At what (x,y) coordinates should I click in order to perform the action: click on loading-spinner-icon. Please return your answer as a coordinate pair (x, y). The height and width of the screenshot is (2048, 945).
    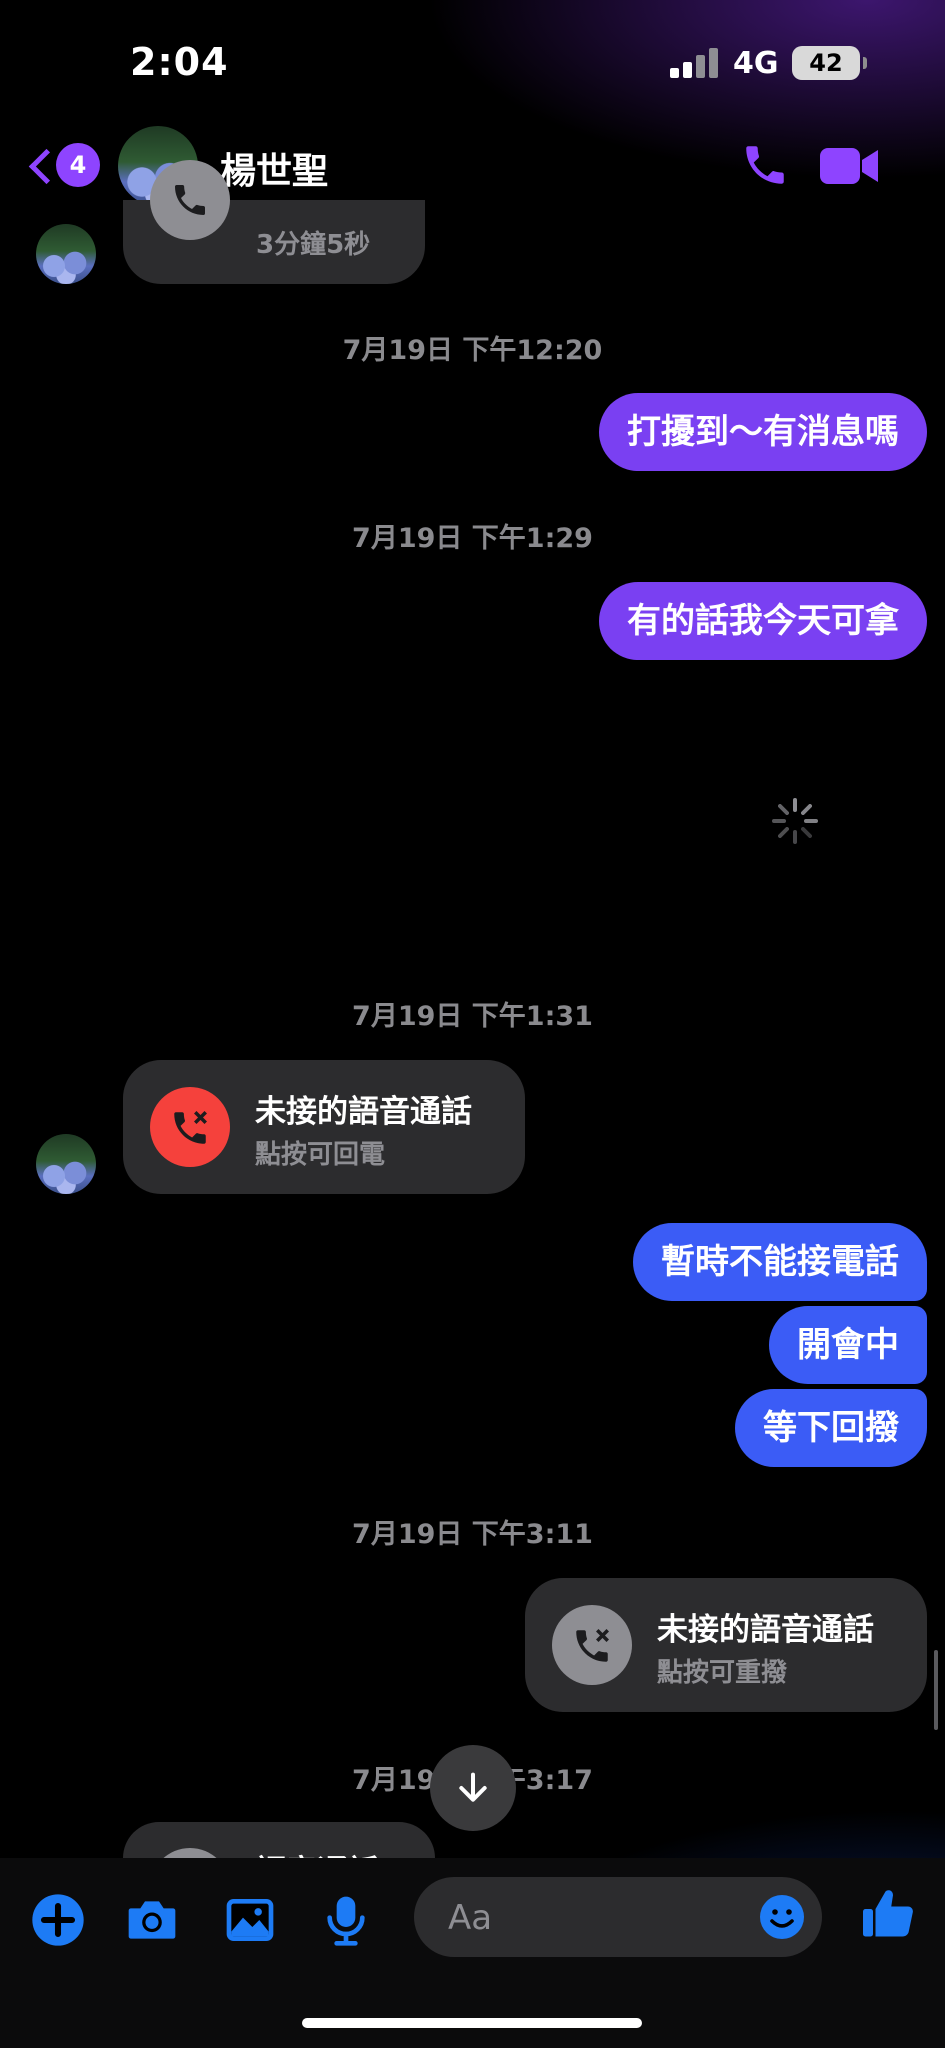
    Looking at the image, I should click on (795, 821).